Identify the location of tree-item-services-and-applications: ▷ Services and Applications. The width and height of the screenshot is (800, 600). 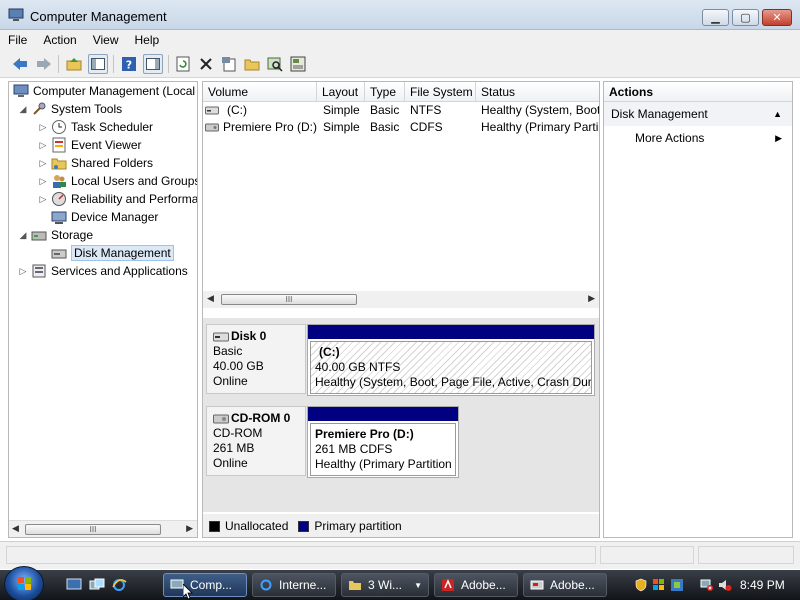
(102, 271).